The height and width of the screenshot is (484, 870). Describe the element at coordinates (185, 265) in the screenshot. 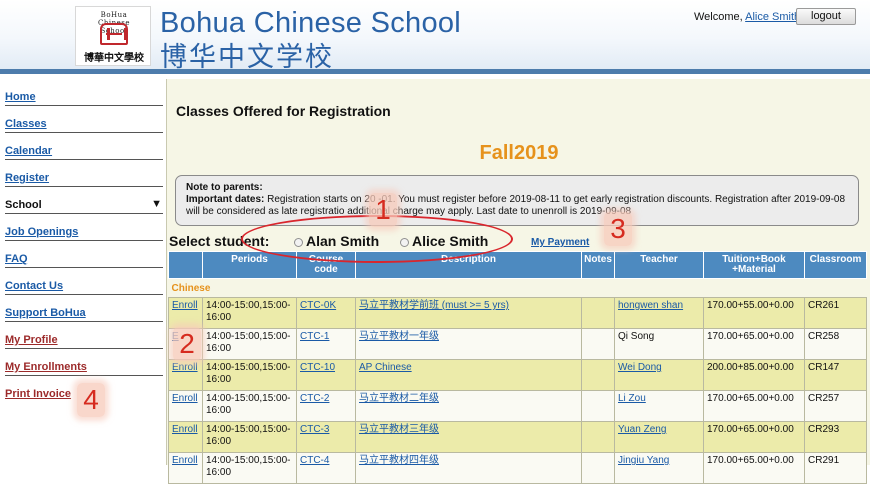

I see `col-header-action` at that location.